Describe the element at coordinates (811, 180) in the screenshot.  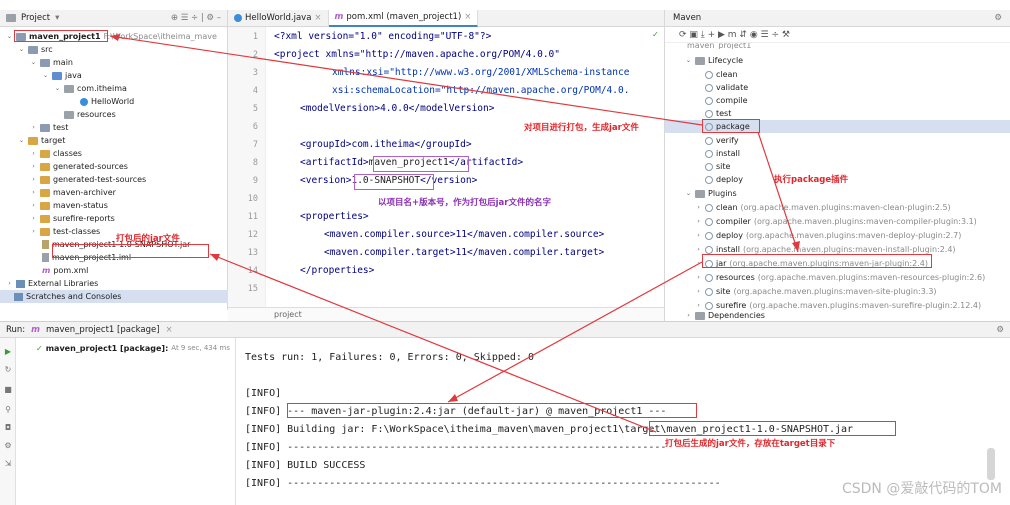
I see `annotation-run-plugin: 执行package插件` at that location.